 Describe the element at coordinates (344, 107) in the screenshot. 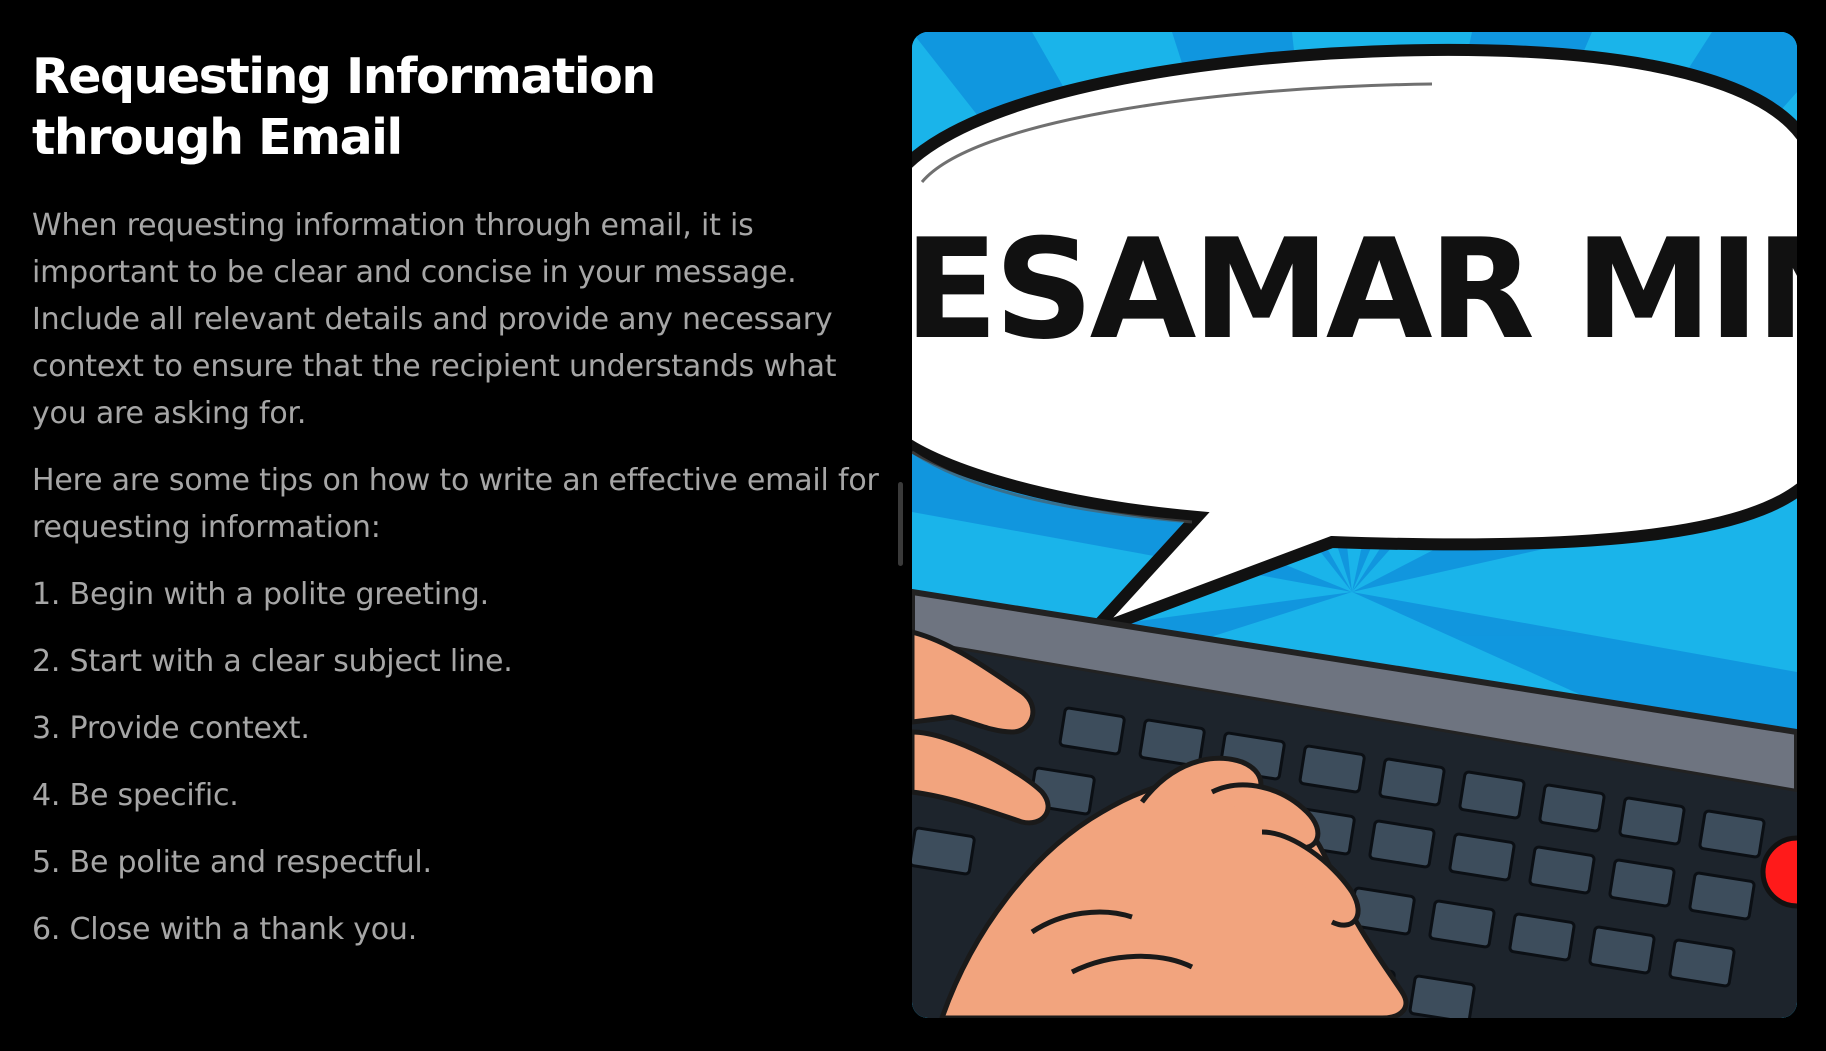

I see `page-title: Requesting Information through Email` at that location.